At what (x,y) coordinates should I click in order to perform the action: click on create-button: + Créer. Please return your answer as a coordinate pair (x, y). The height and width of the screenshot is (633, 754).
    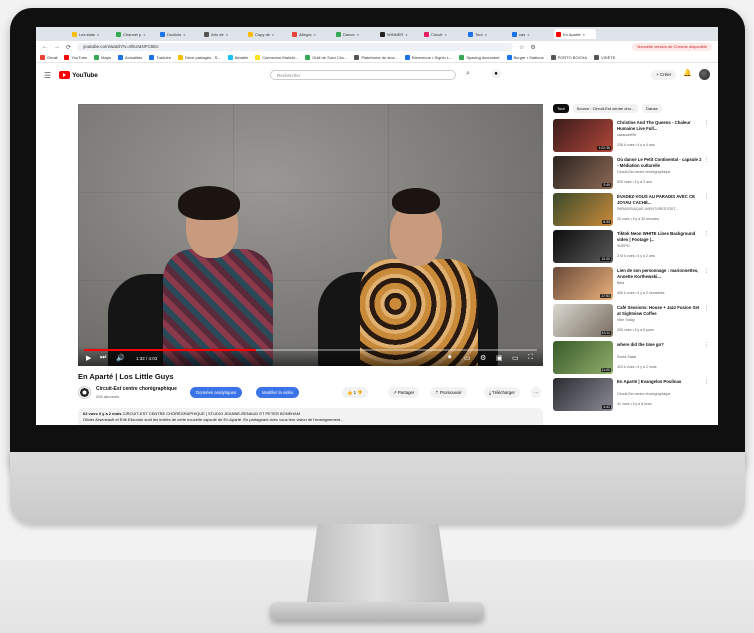
    Looking at the image, I should click on (664, 75).